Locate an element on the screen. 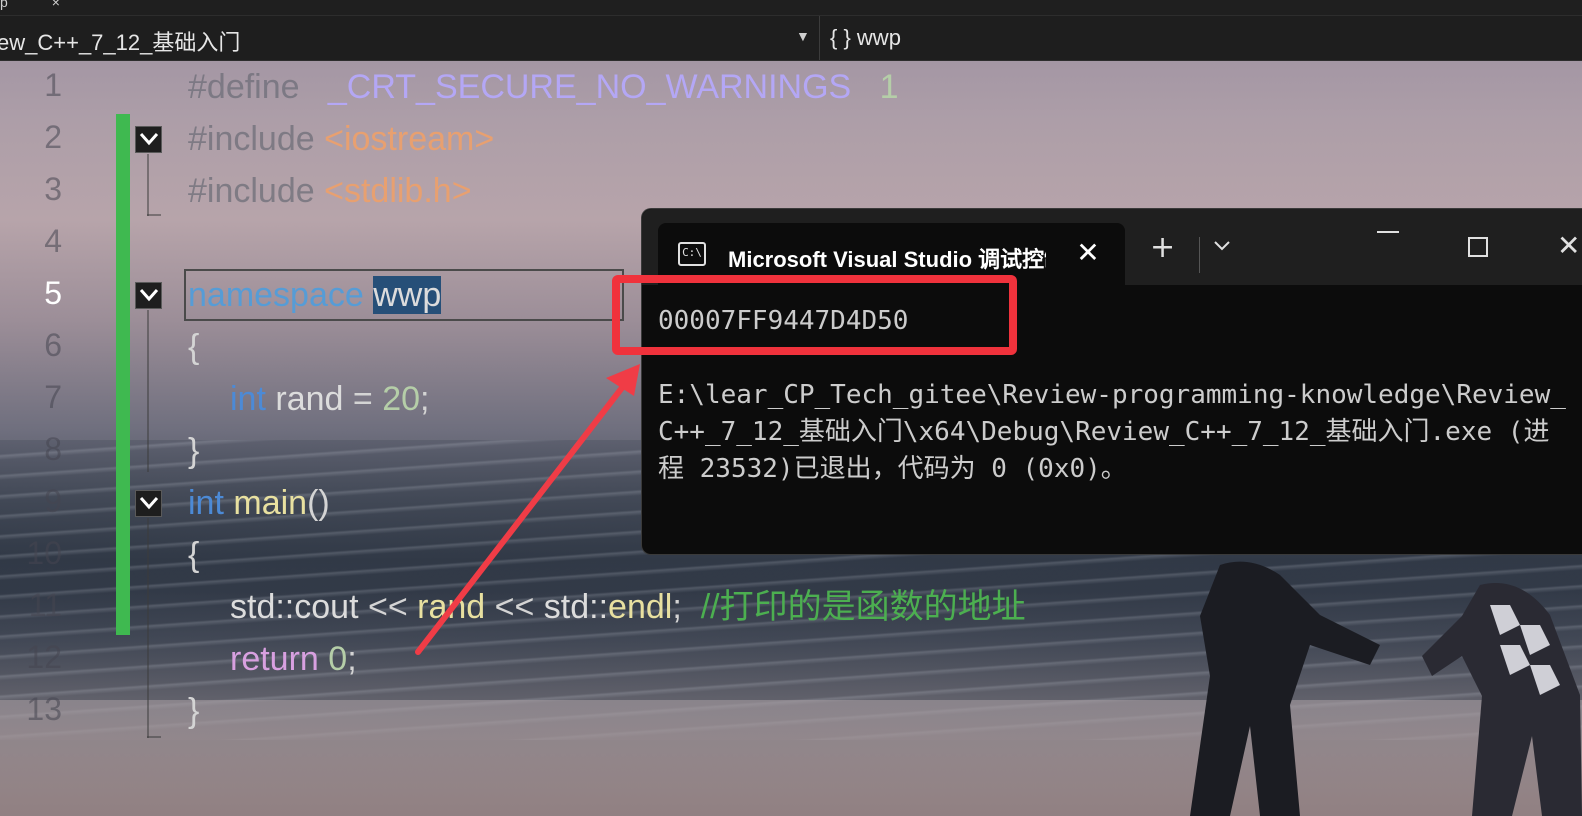 This screenshot has height=816, width=1582. line-number: 4 is located at coordinates (53, 241).